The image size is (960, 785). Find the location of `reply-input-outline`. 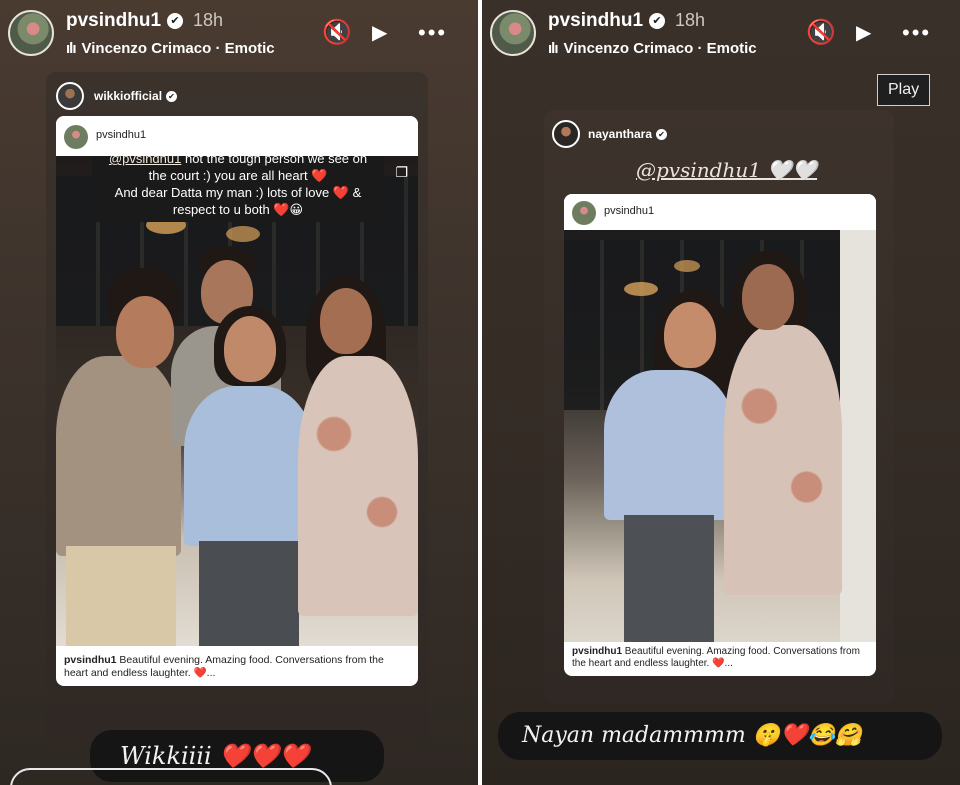

reply-input-outline is located at coordinates (171, 776).